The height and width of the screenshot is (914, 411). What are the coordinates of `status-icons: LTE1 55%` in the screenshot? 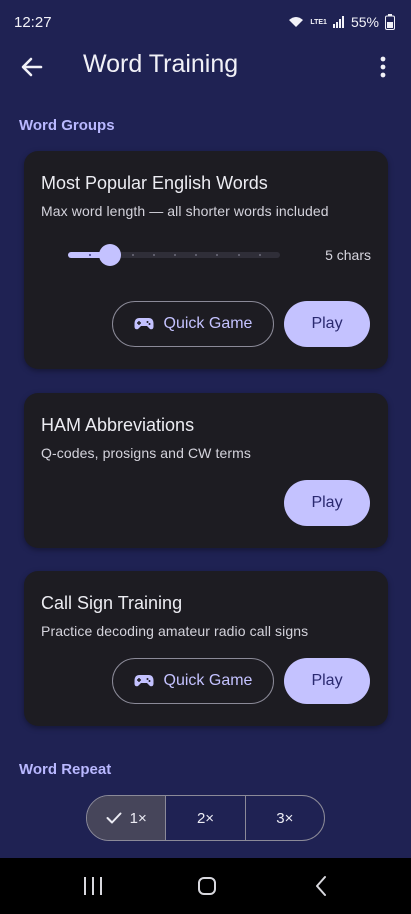 It's located at (341, 22).